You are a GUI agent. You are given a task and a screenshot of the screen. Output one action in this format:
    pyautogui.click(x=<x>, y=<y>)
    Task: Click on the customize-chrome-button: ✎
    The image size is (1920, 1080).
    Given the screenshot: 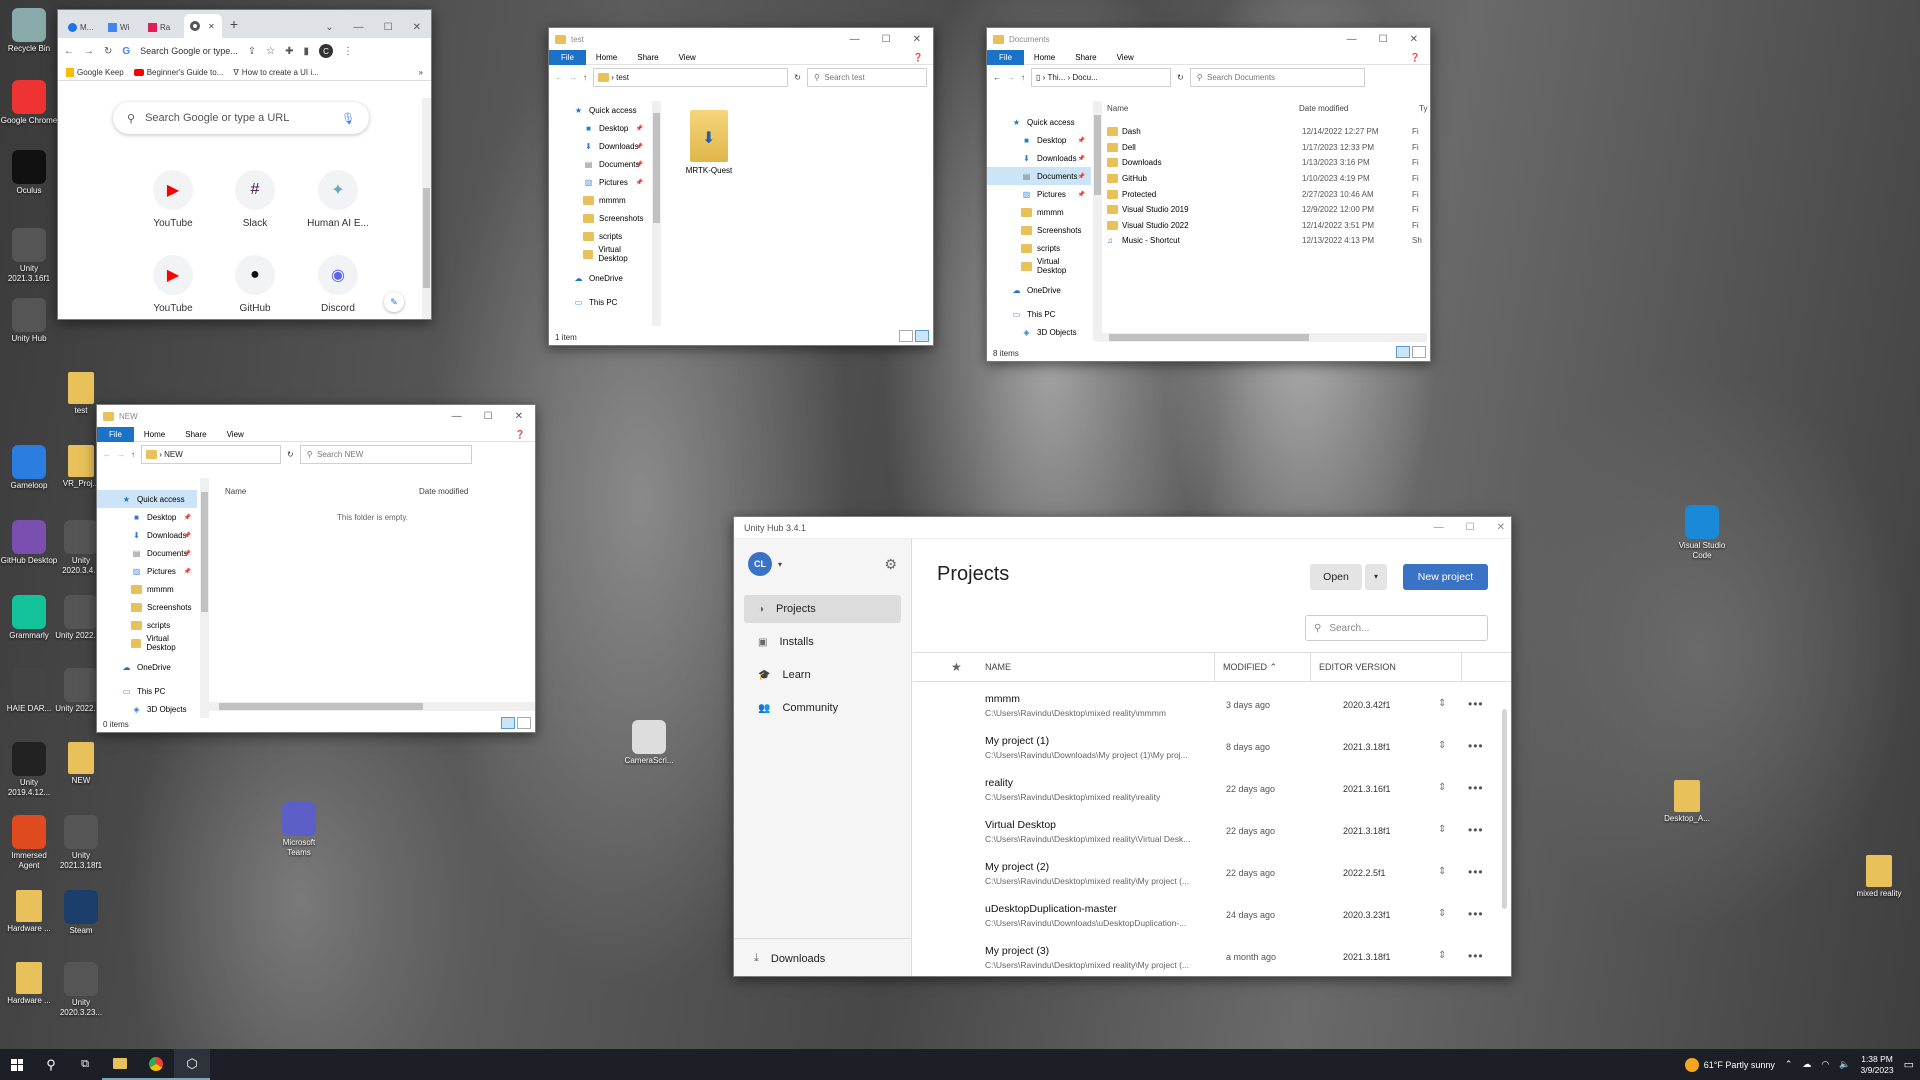 What is the action you would take?
    pyautogui.click(x=394, y=302)
    